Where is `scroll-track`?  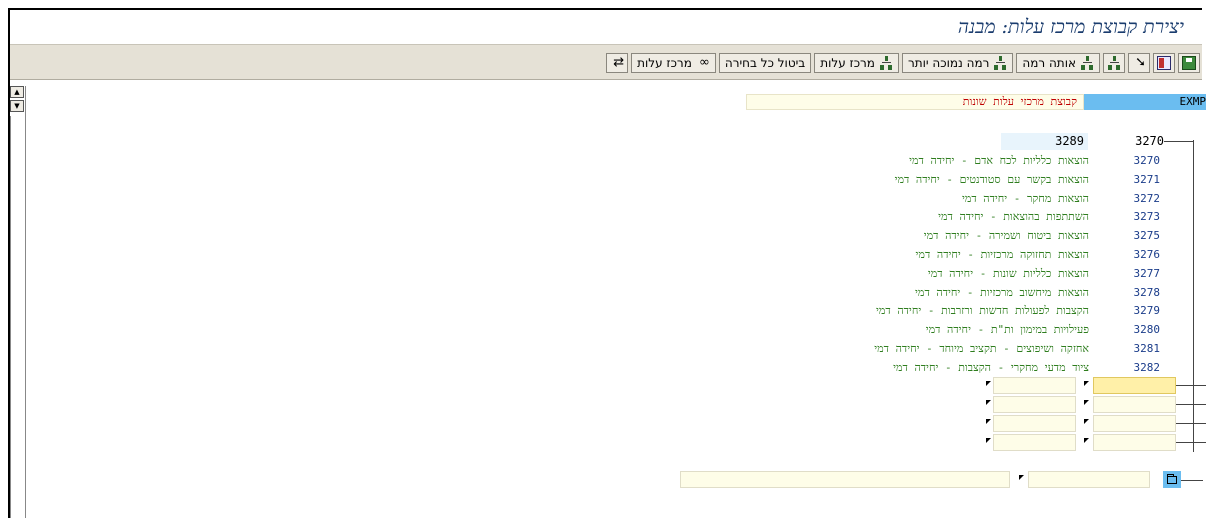 scroll-track is located at coordinates (17, 317).